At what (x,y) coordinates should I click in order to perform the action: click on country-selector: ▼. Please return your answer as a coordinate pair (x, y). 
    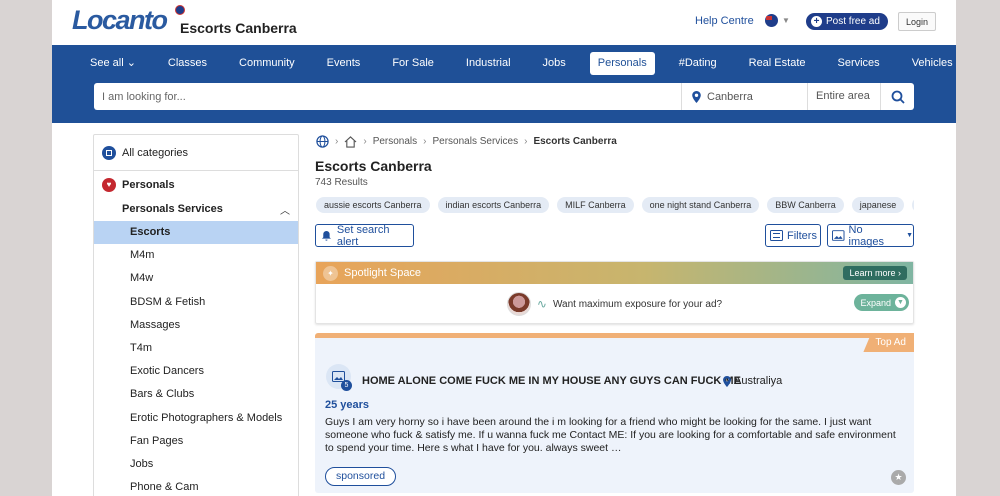
    Looking at the image, I should click on (777, 20).